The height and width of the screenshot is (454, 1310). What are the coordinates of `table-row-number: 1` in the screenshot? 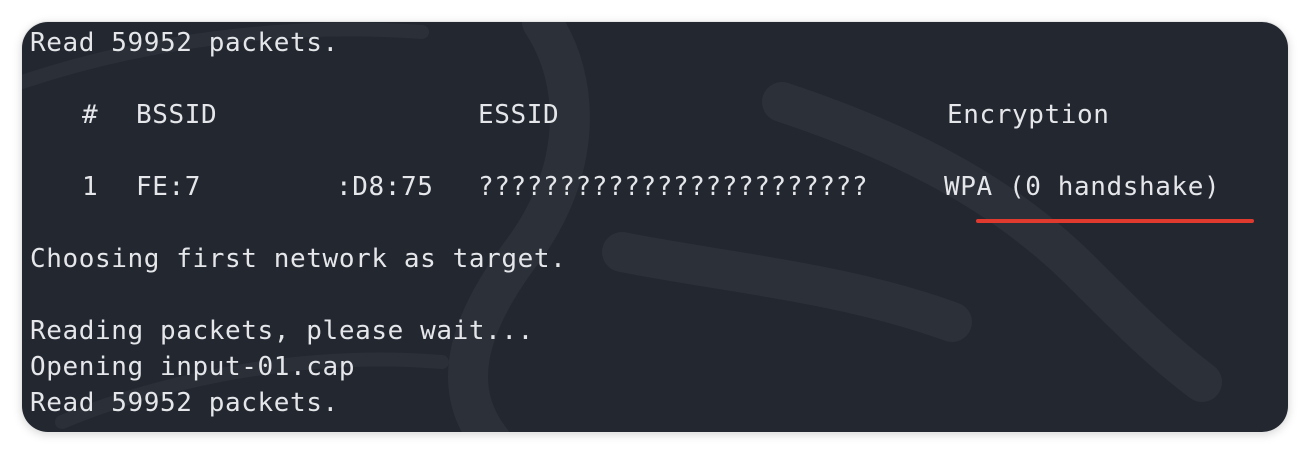 It's located at (90, 187).